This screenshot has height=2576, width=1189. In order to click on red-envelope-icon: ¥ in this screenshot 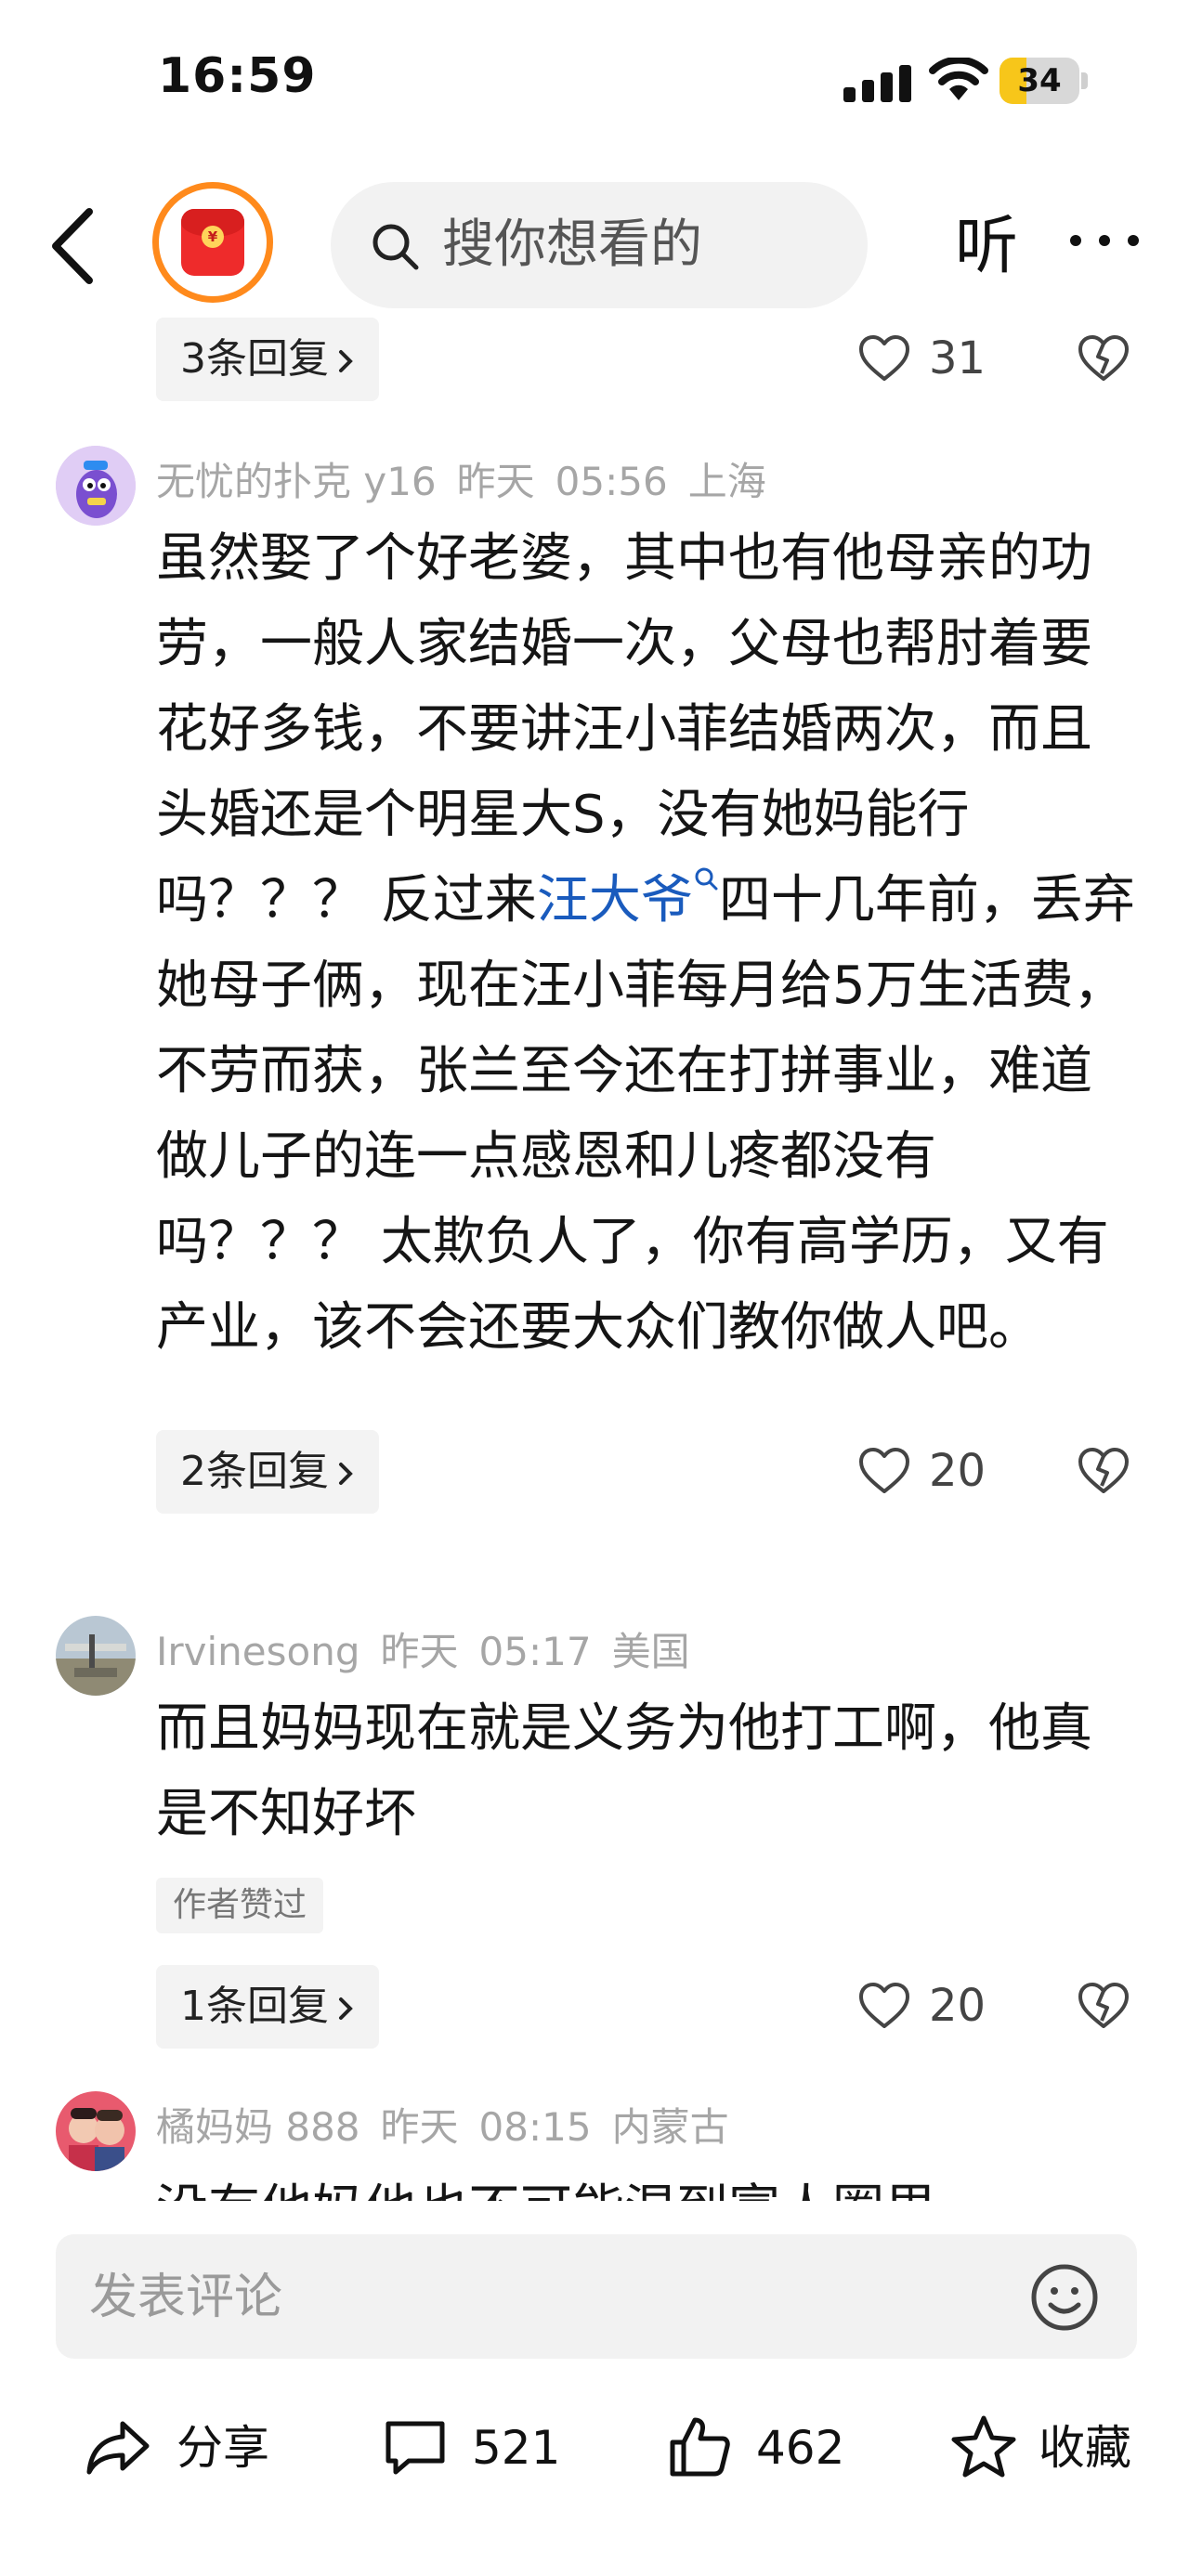, I will do `click(212, 243)`.